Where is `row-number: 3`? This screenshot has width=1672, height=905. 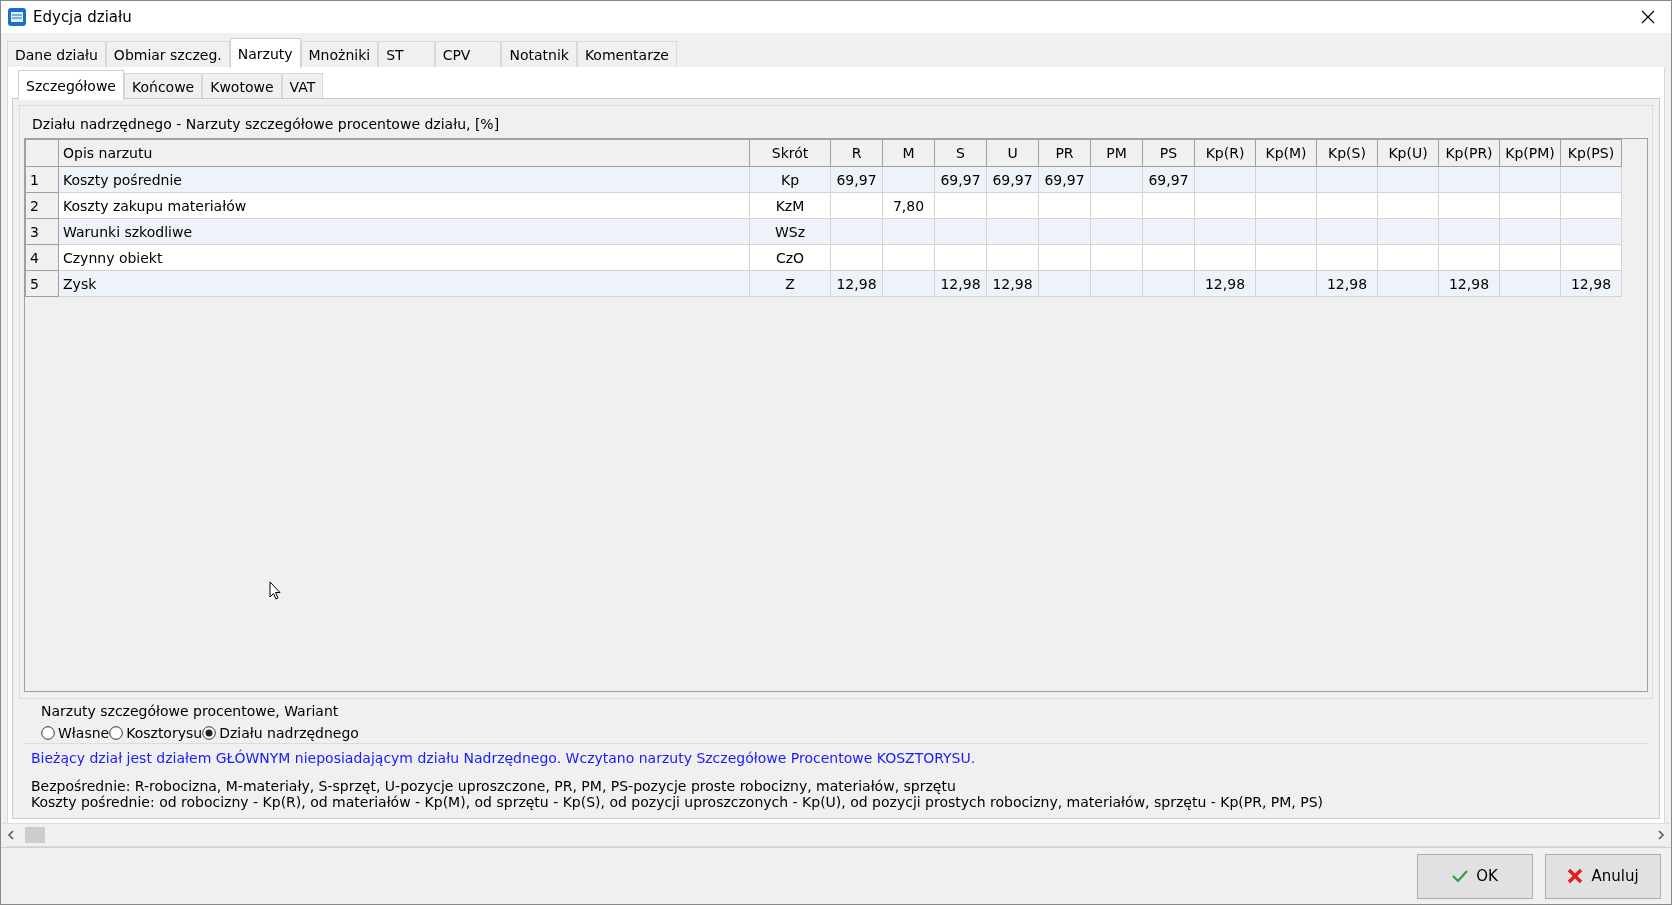
row-number: 3 is located at coordinates (42, 231).